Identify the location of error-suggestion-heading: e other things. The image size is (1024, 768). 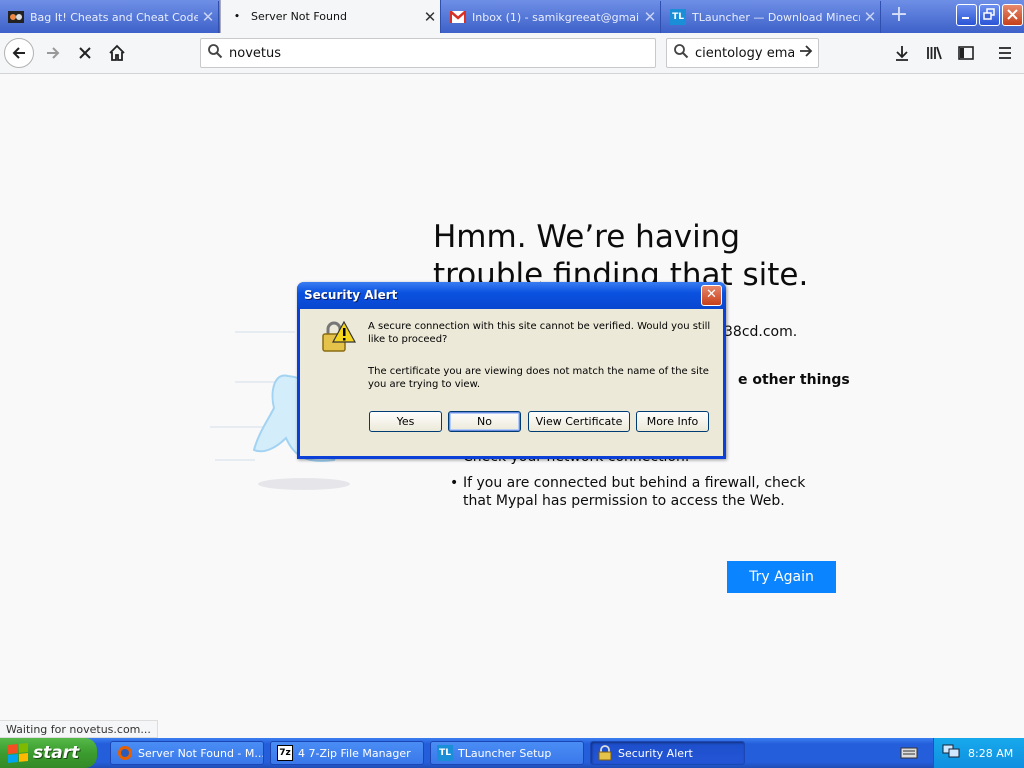
(794, 380).